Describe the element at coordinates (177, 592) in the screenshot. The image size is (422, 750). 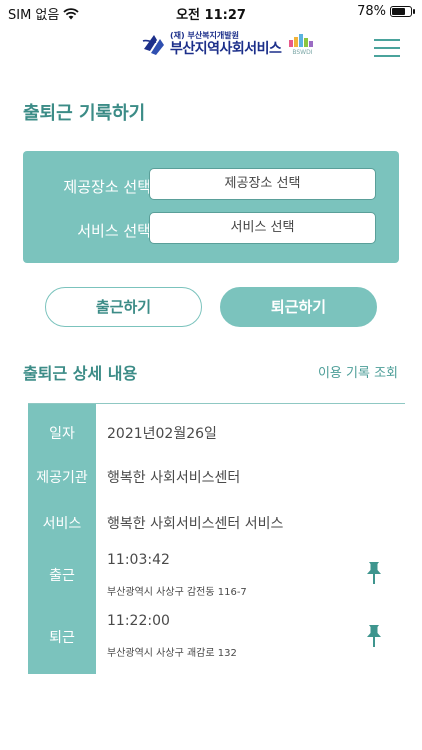
I see `check-in-address: 부산광역시 사상구 감전동 116-7` at that location.